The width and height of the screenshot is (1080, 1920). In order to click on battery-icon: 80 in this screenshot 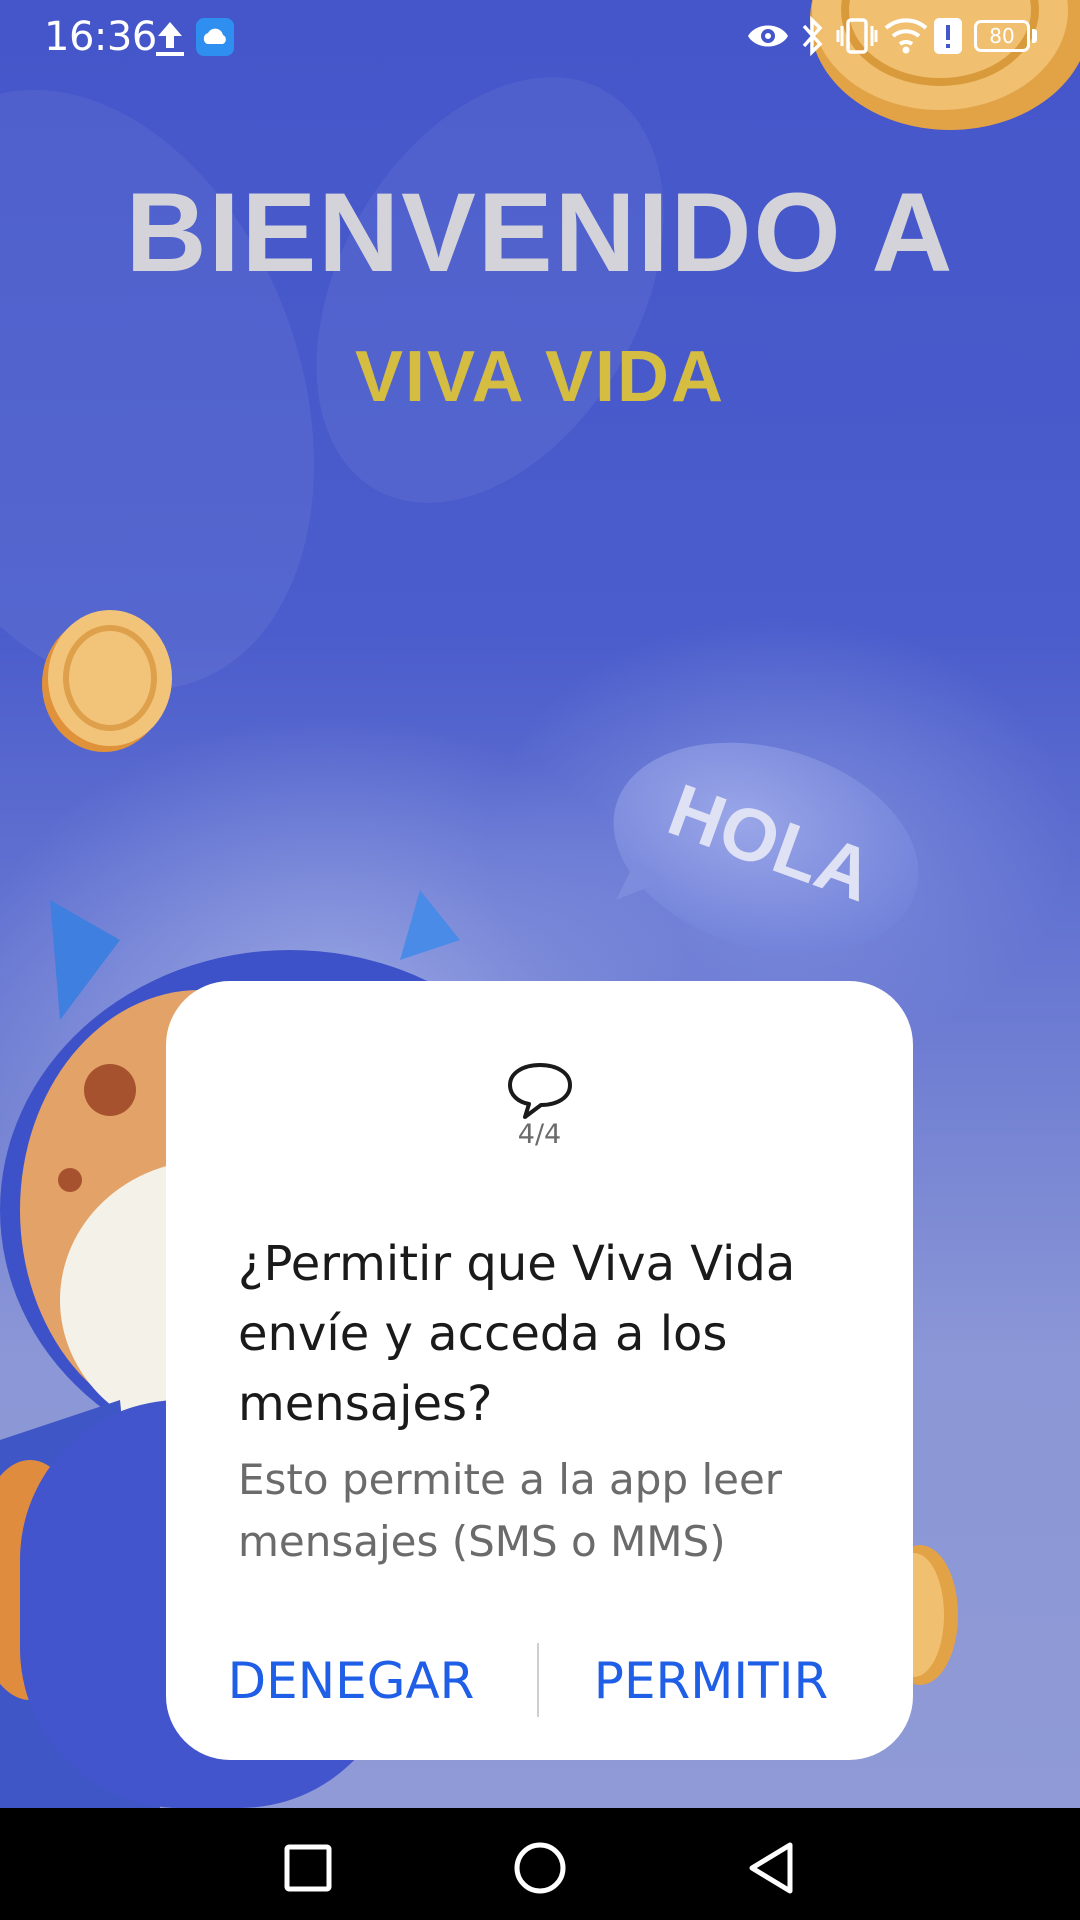, I will do `click(1002, 36)`.